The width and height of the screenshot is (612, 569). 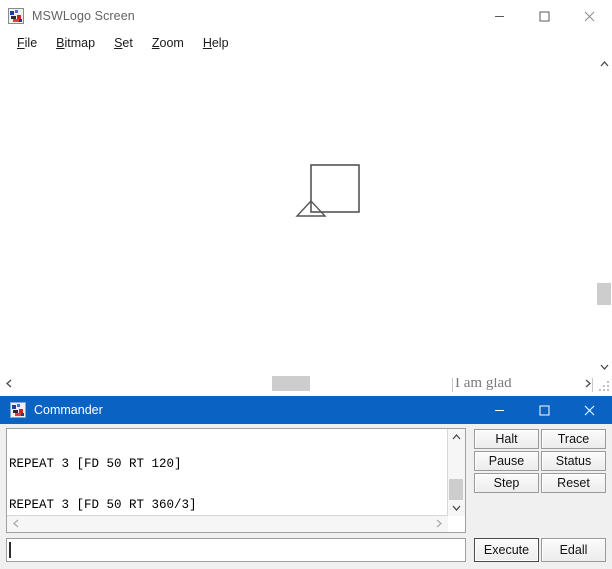 I want to click on commander-window-title: Commander, so click(x=68, y=410).